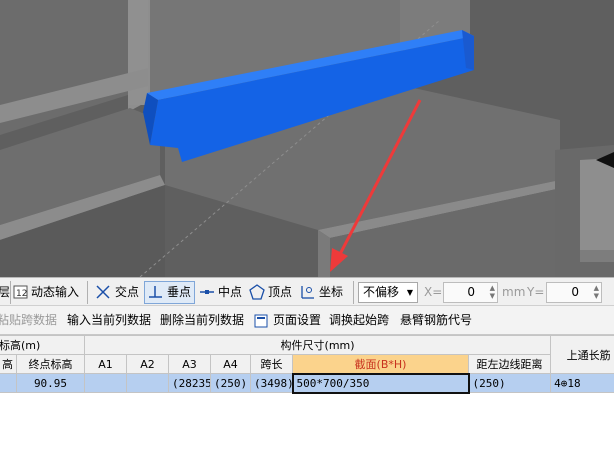 The image size is (614, 473). What do you see at coordinates (582, 354) in the screenshot?
I see `col-header-top-through-bar: 上通长筋` at bounding box center [582, 354].